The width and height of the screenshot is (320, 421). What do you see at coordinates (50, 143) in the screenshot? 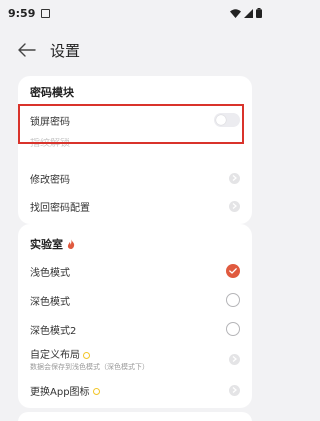
I see `fingerprint-label: 指纹解锁` at bounding box center [50, 143].